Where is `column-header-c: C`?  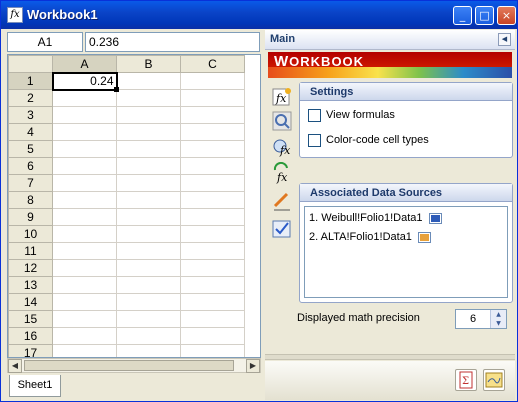
column-header-c: C is located at coordinates (212, 64).